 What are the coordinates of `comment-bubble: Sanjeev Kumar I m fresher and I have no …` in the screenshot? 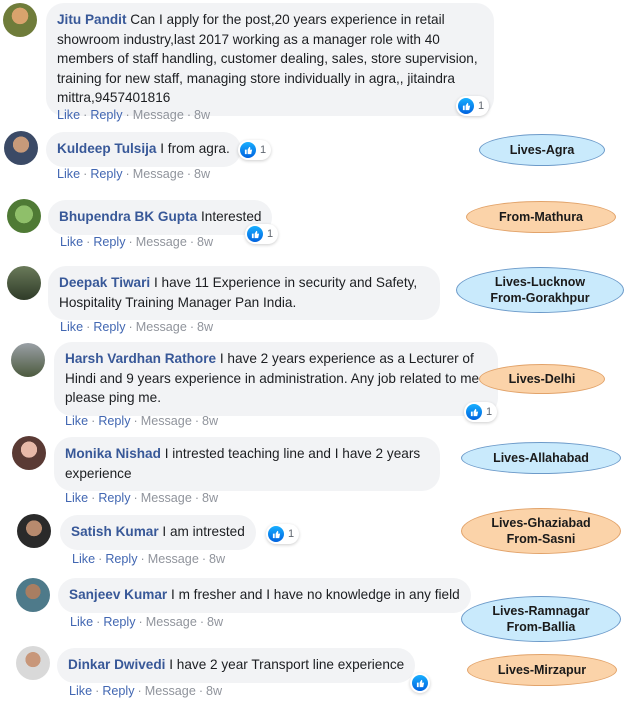 It's located at (264, 595).